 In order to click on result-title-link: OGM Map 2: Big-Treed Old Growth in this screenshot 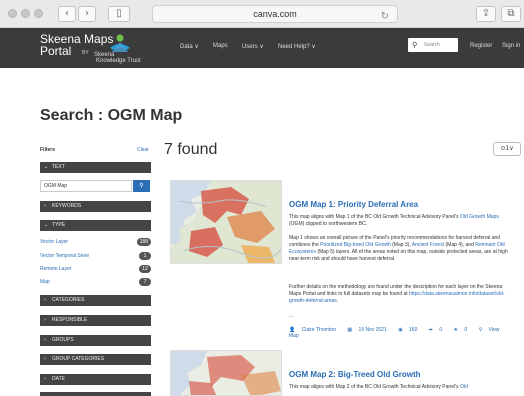, I will do `click(355, 374)`.